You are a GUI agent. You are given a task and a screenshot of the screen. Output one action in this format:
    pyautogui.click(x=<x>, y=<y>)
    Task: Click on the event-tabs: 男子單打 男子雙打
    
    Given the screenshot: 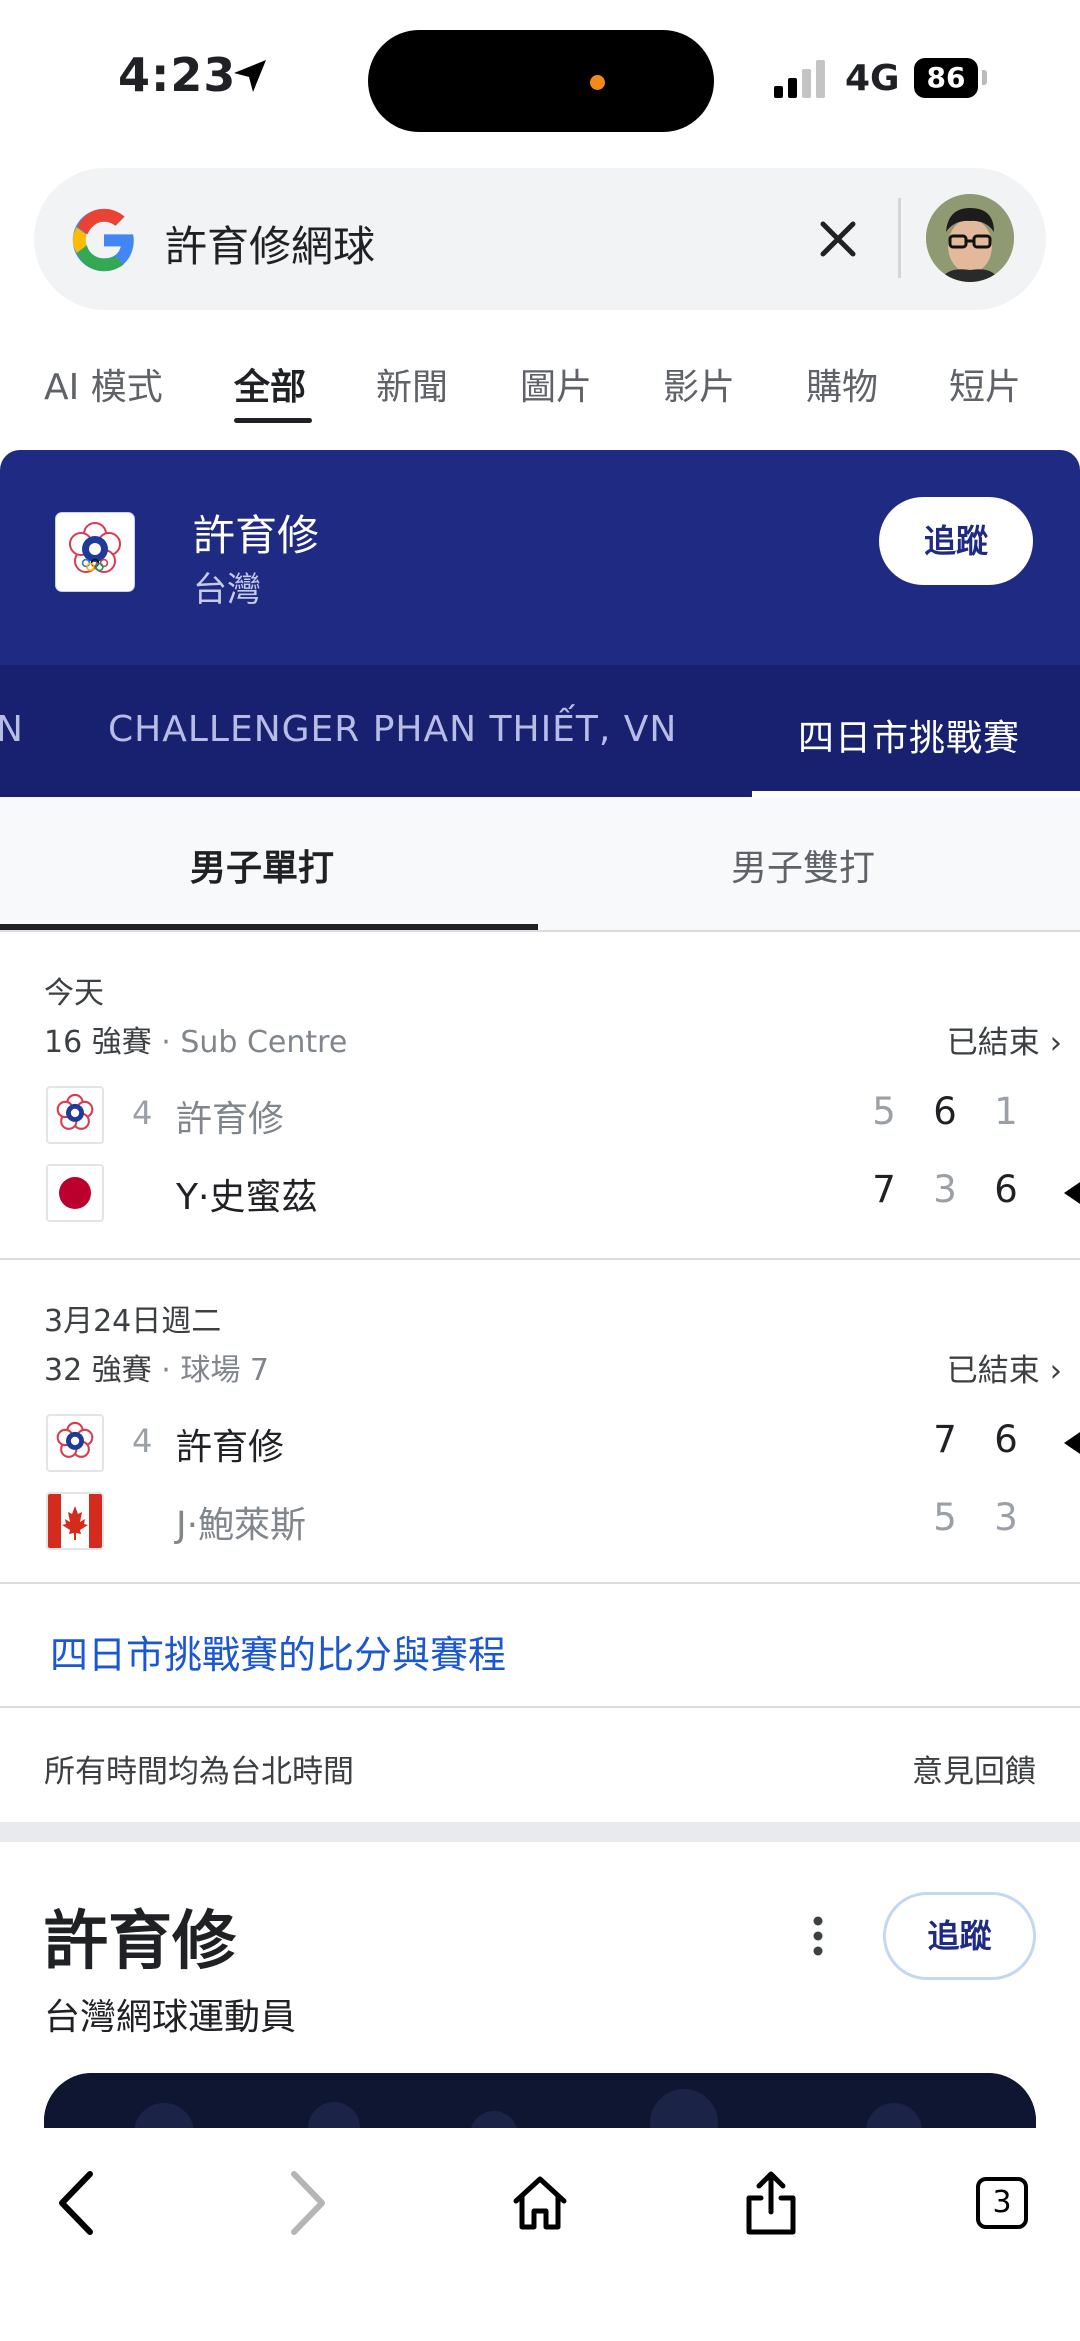 What is the action you would take?
    pyautogui.click(x=540, y=864)
    